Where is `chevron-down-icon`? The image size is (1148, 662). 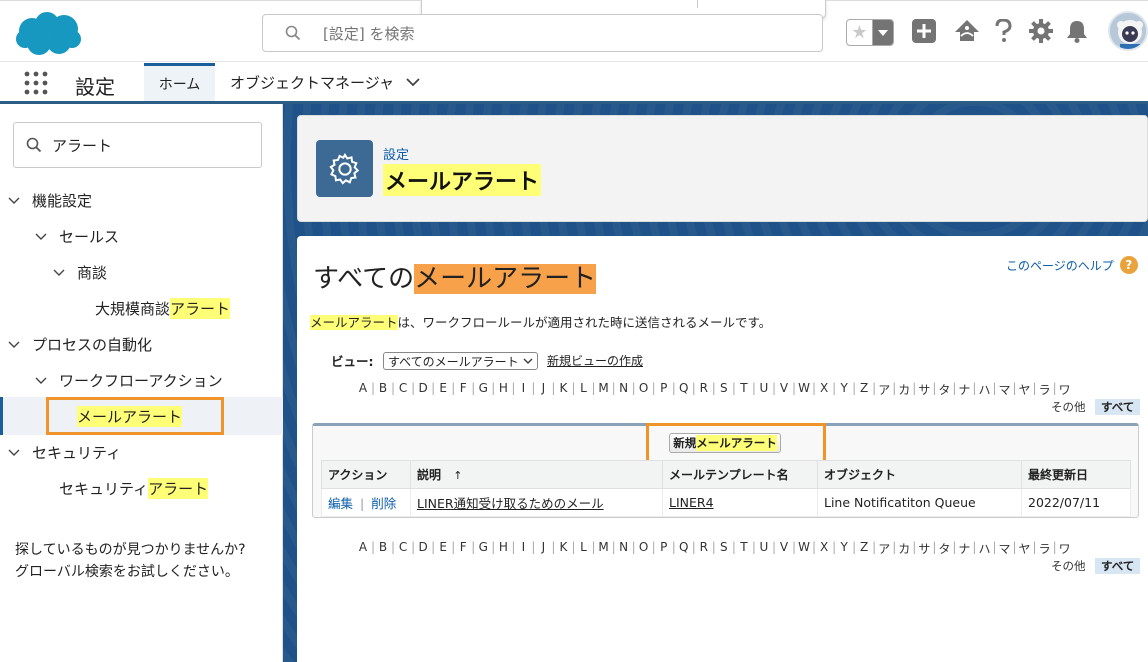
chevron-down-icon is located at coordinates (413, 82).